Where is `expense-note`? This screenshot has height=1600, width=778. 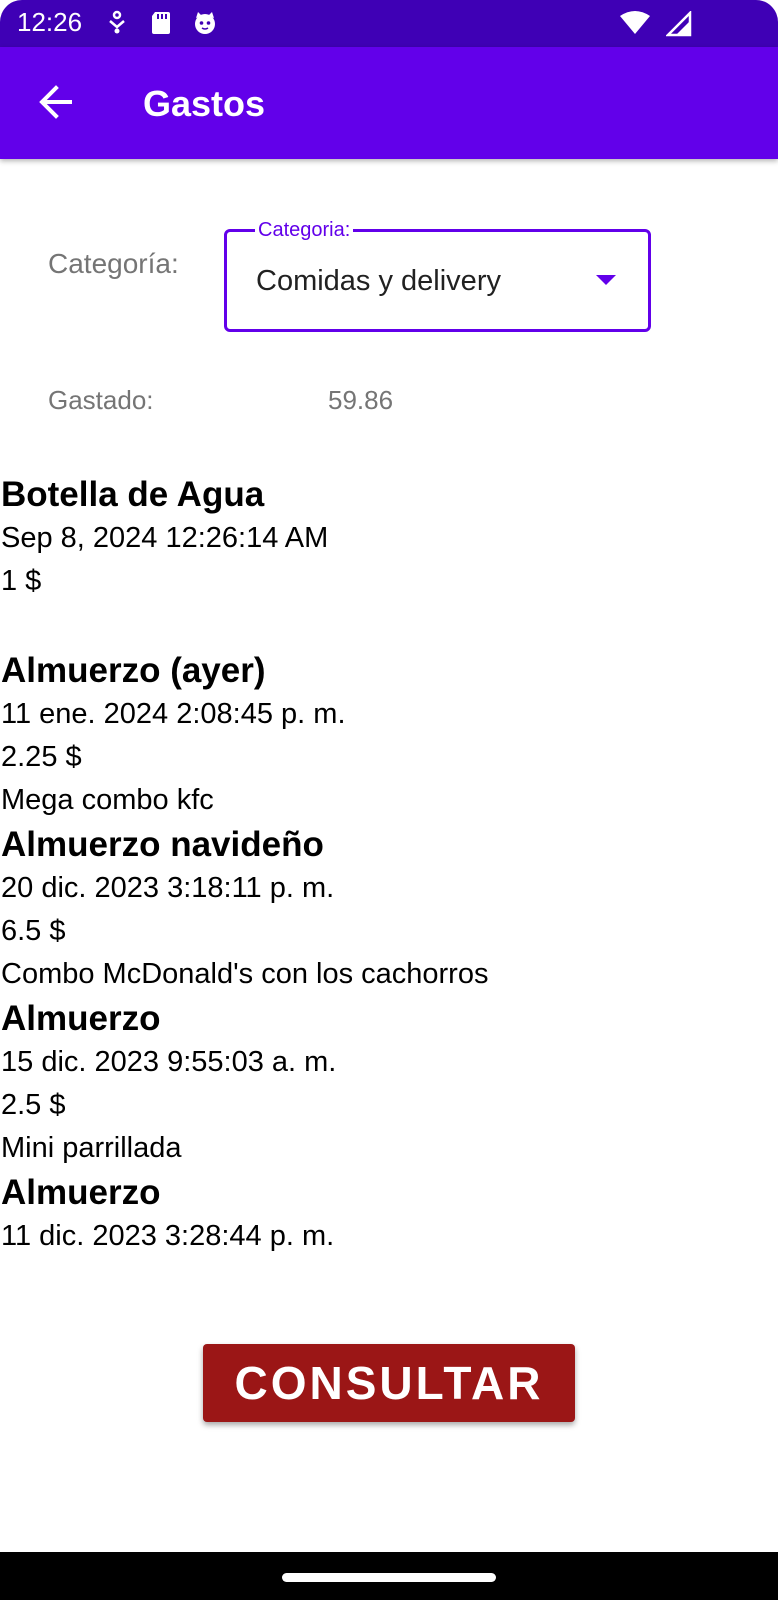 expense-note is located at coordinates (386, 625).